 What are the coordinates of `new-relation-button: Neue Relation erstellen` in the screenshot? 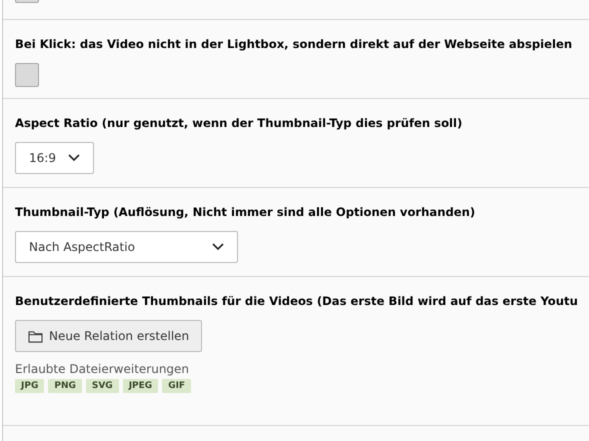 It's located at (108, 336).